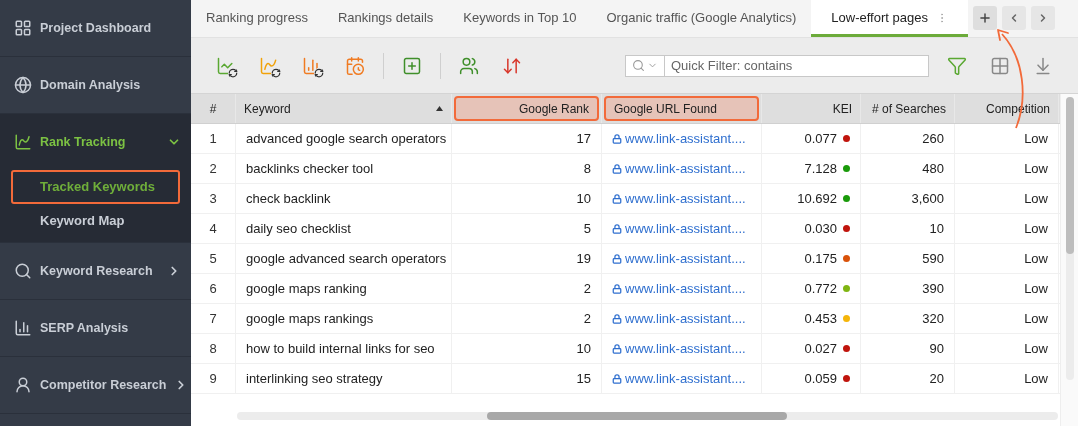 This screenshot has height=426, width=1078. Describe the element at coordinates (583, 378) in the screenshot. I see `table-cell-text: 15` at that location.